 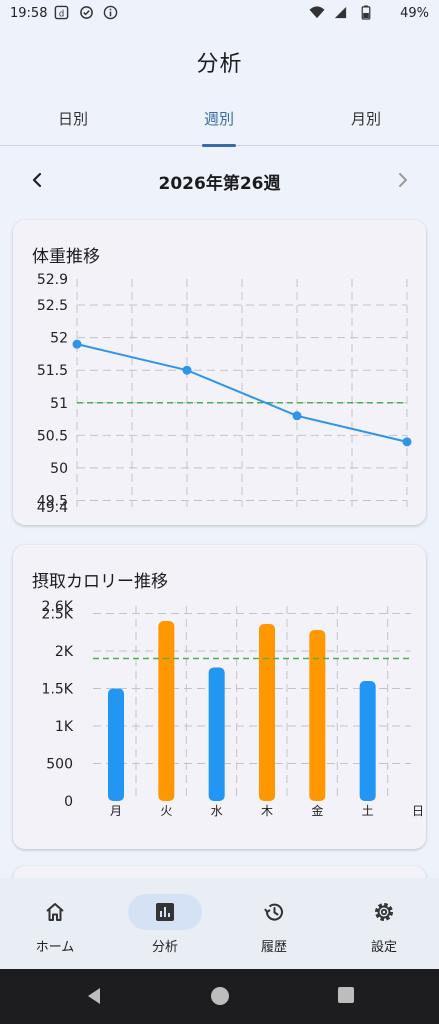 What do you see at coordinates (72, 119) in the screenshot?
I see `tab-daily-label: 日別` at bounding box center [72, 119].